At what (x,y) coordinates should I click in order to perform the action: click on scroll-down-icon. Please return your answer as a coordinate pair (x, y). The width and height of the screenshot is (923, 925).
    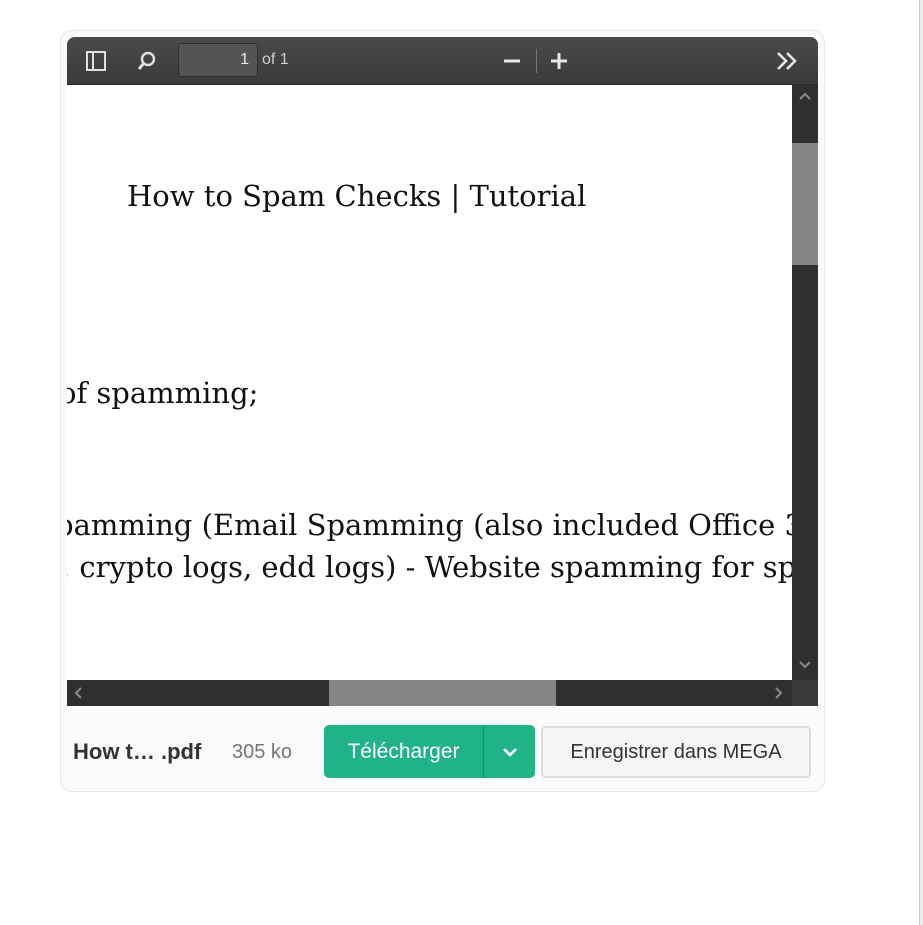
    Looking at the image, I should click on (805, 665).